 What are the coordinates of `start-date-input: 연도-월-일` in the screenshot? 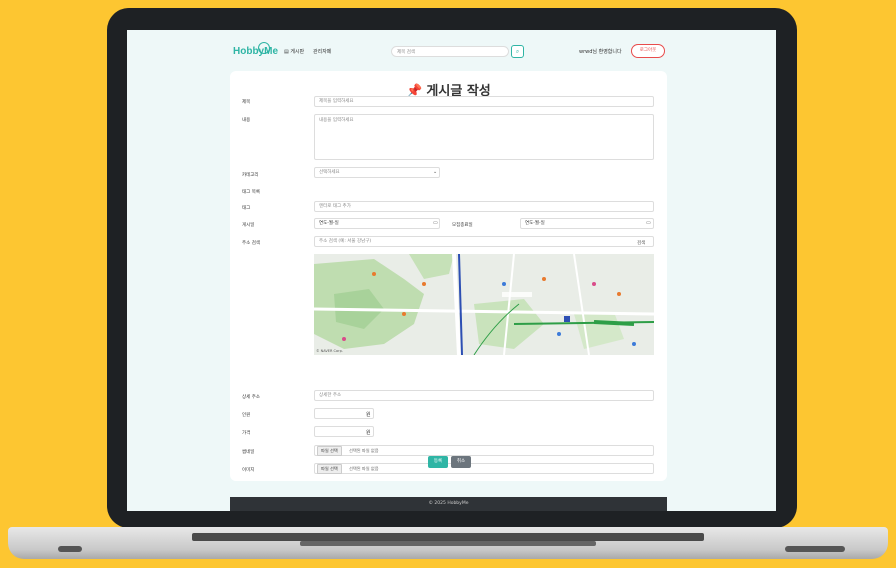 It's located at (377, 223).